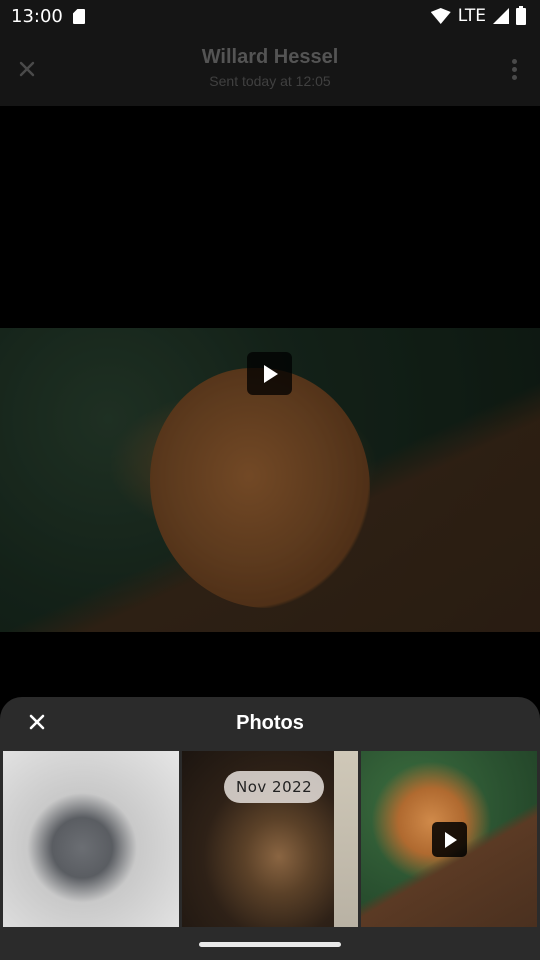 Image resolution: width=540 pixels, height=960 pixels. Describe the element at coordinates (521, 15) in the screenshot. I see `battery-icon` at that location.